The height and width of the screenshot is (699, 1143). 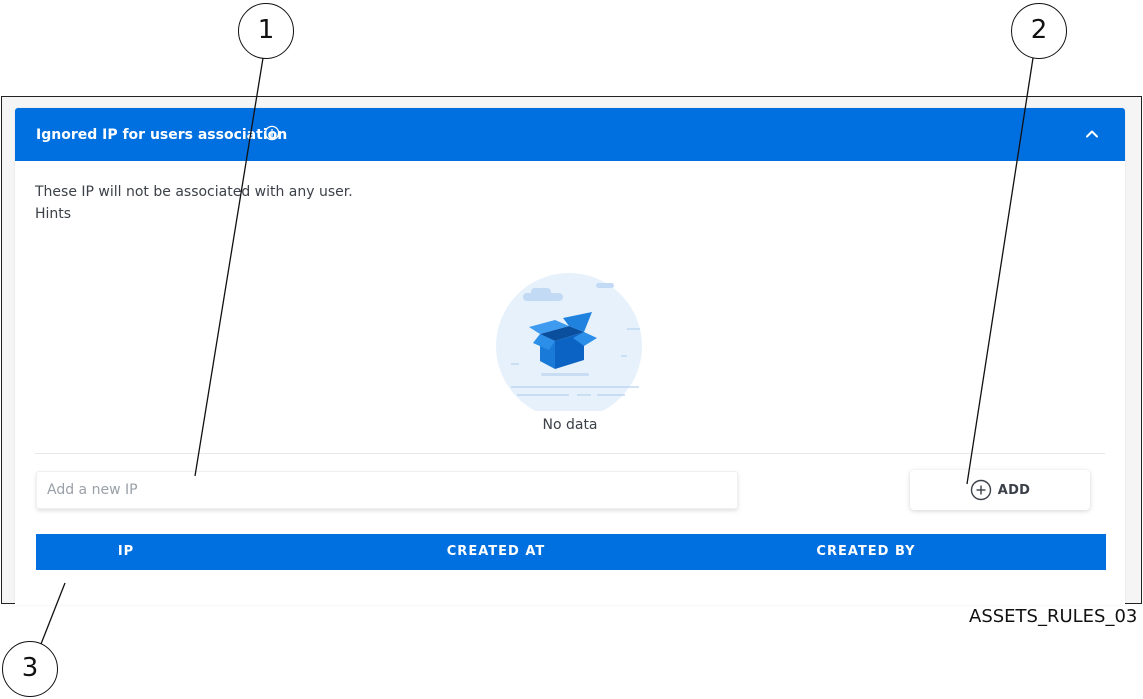 I want to click on section-divider, so click(x=570, y=453).